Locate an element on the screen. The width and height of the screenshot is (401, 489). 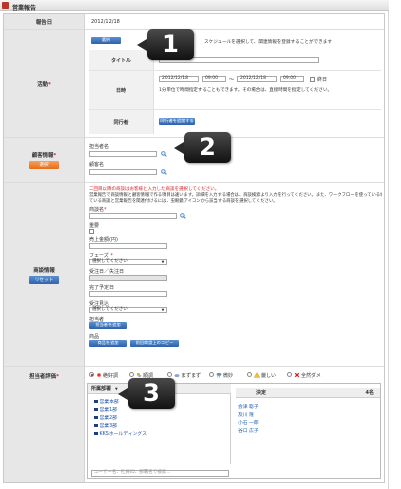
time-hint: 1分単位で時間指定することもできます。その場合は、直接時間を指定してください。 is located at coordinates (245, 90).